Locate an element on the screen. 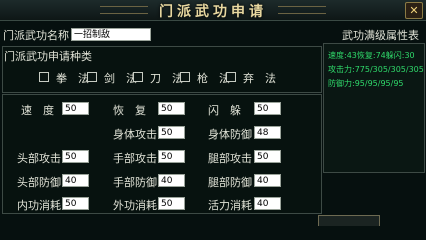 The width and height of the screenshot is (426, 240). window-title: 门派武功申请 is located at coordinates (213, 12).